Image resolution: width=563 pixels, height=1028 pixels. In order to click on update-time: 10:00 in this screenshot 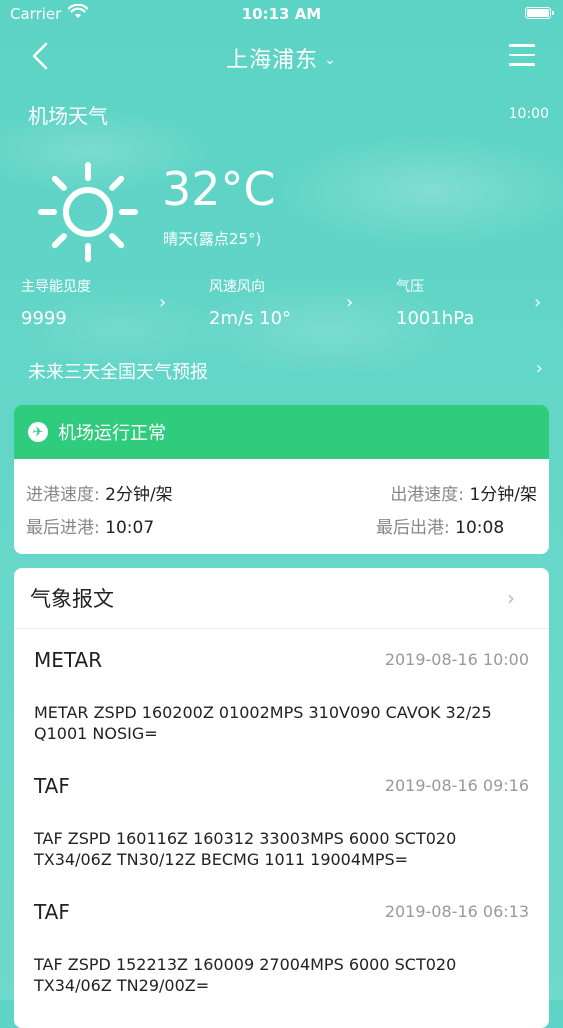, I will do `click(528, 114)`.